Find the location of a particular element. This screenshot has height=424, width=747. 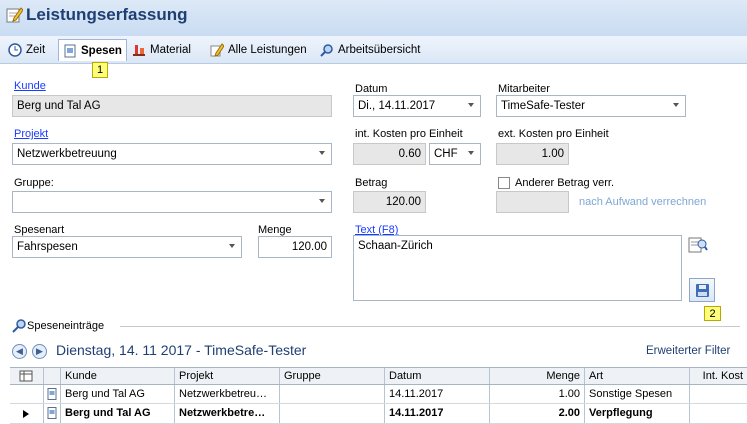

currency-select: CHF is located at coordinates (455, 154).